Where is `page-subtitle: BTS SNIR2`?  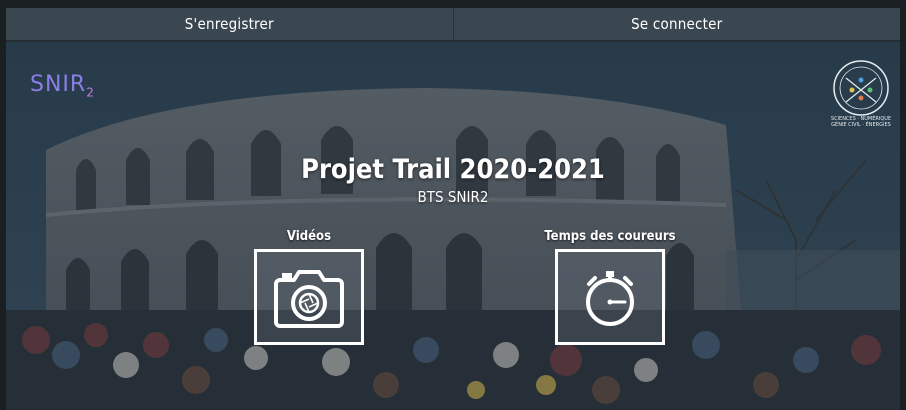 page-subtitle: BTS SNIR2 is located at coordinates (453, 197).